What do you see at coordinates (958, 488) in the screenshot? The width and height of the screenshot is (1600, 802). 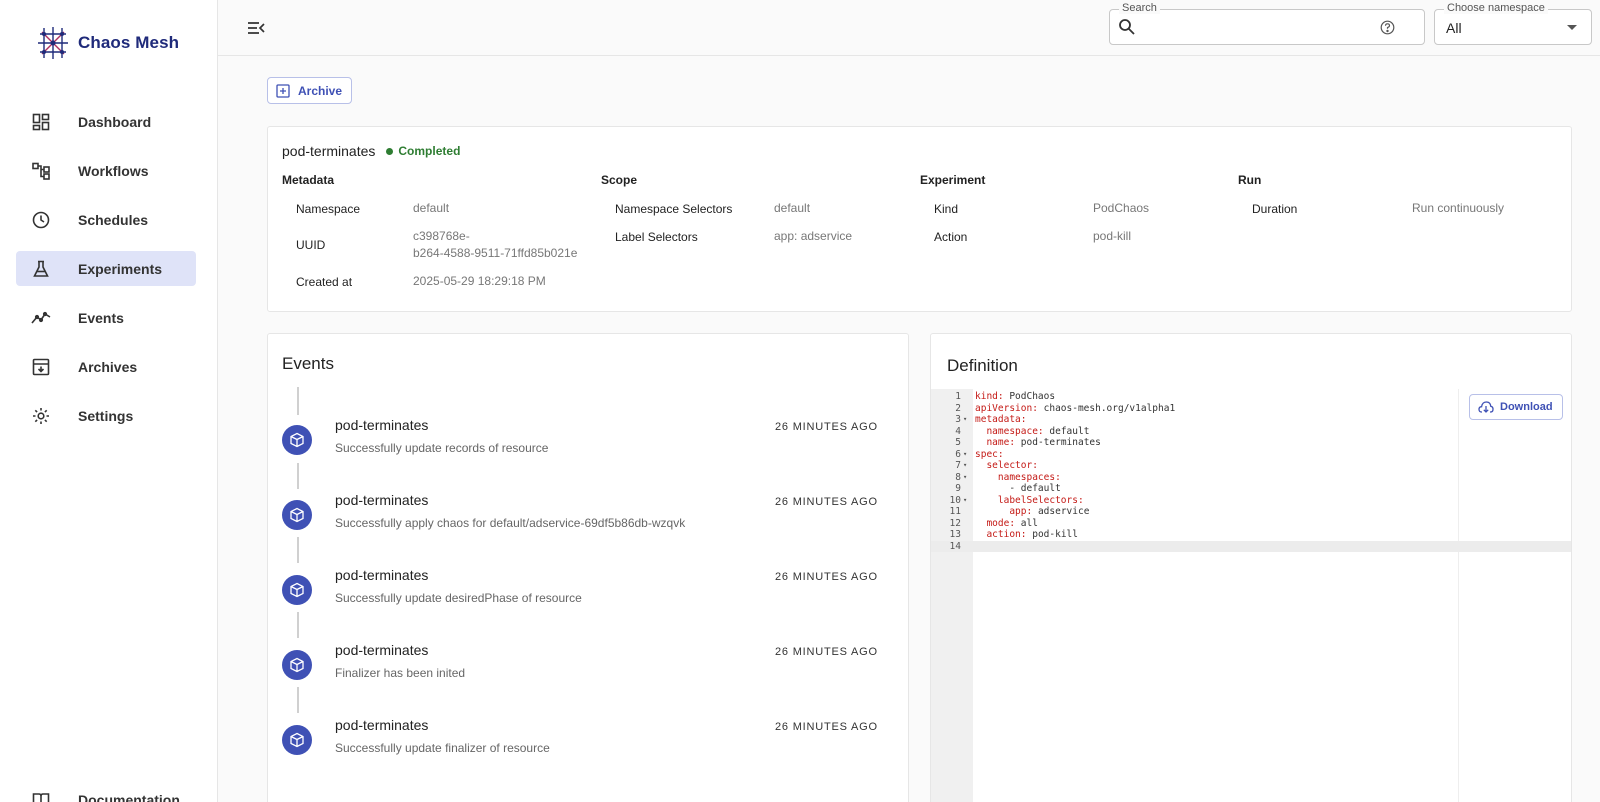 I see `line-number: 9` at bounding box center [958, 488].